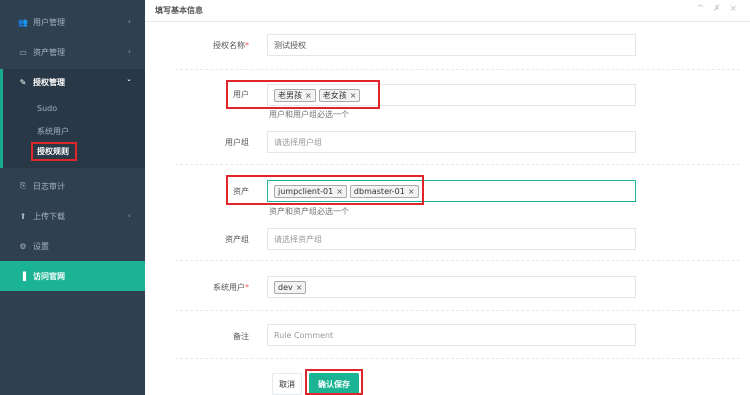 The height and width of the screenshot is (395, 750). What do you see at coordinates (23, 22) in the screenshot?
I see `users-icon: 👥` at bounding box center [23, 22].